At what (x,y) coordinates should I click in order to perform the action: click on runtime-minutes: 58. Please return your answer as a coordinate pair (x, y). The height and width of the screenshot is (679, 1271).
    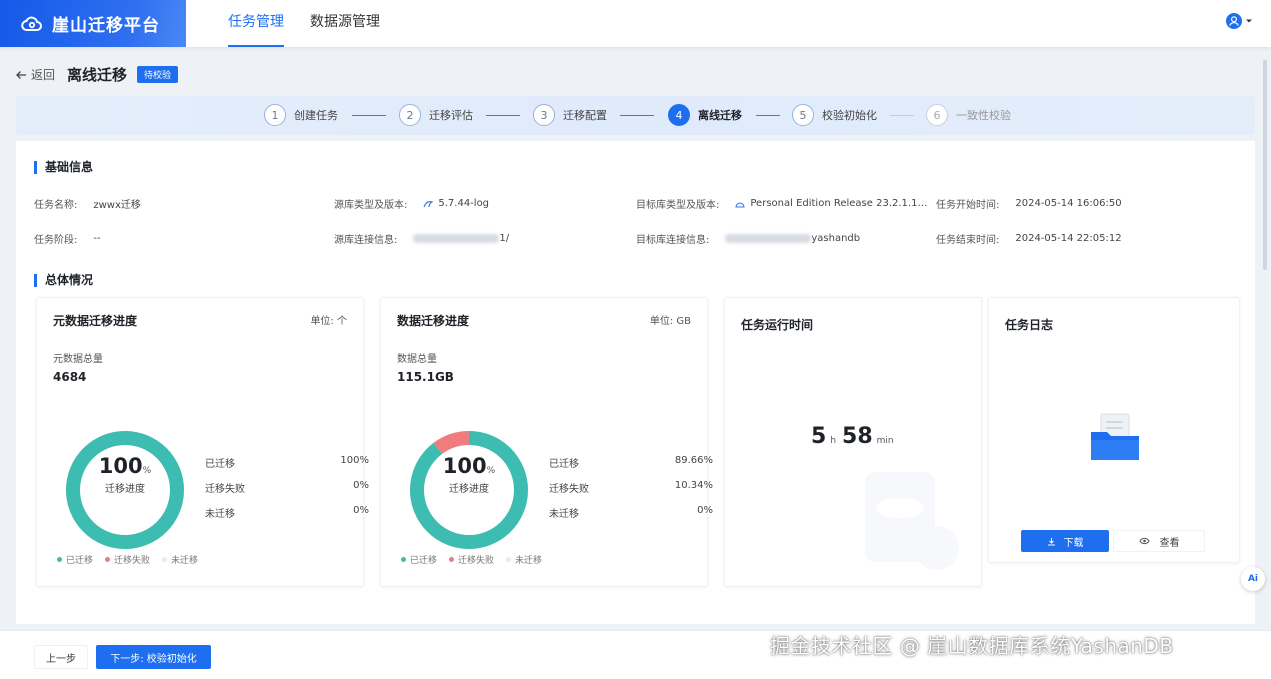
    Looking at the image, I should click on (857, 436).